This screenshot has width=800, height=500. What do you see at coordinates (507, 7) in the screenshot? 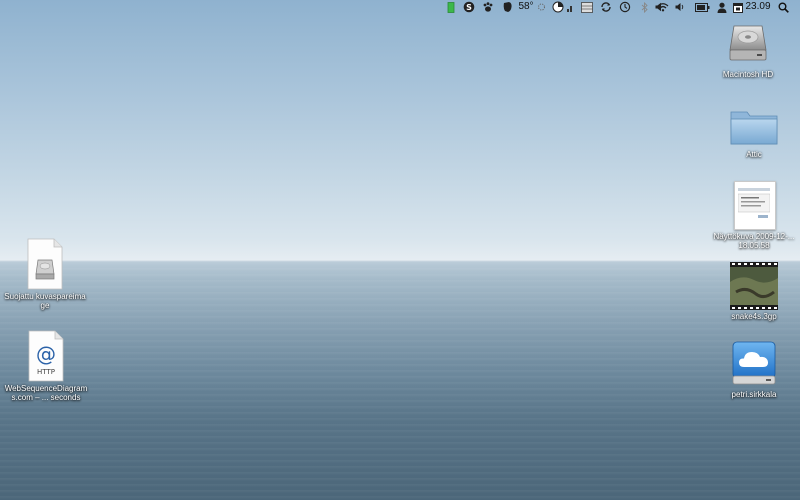
I see `evernote-icon` at bounding box center [507, 7].